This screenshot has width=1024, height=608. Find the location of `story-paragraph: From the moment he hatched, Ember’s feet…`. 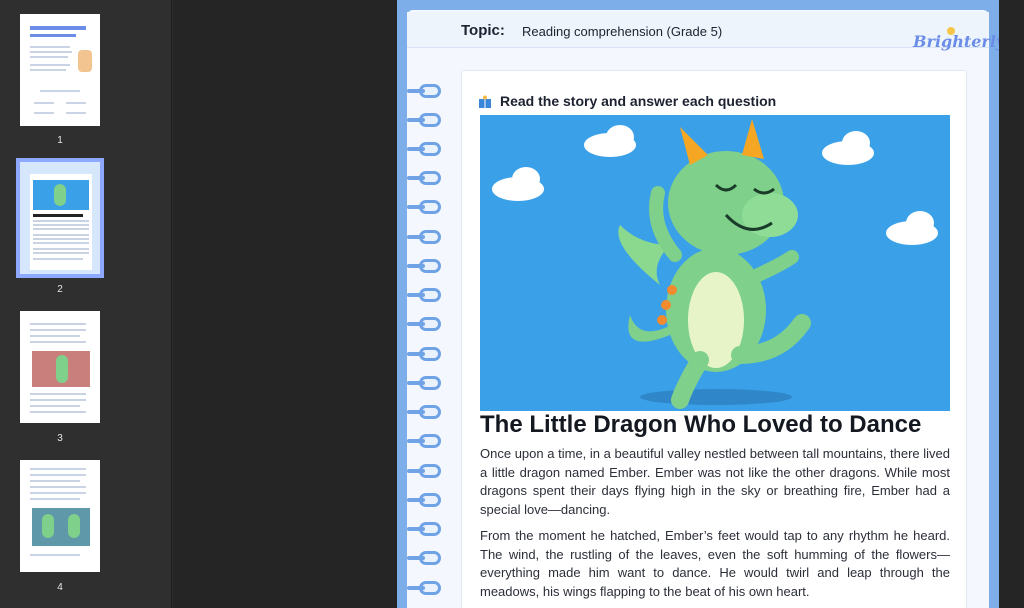

story-paragraph: From the moment he hatched, Ember’s feet… is located at coordinates (715, 563).